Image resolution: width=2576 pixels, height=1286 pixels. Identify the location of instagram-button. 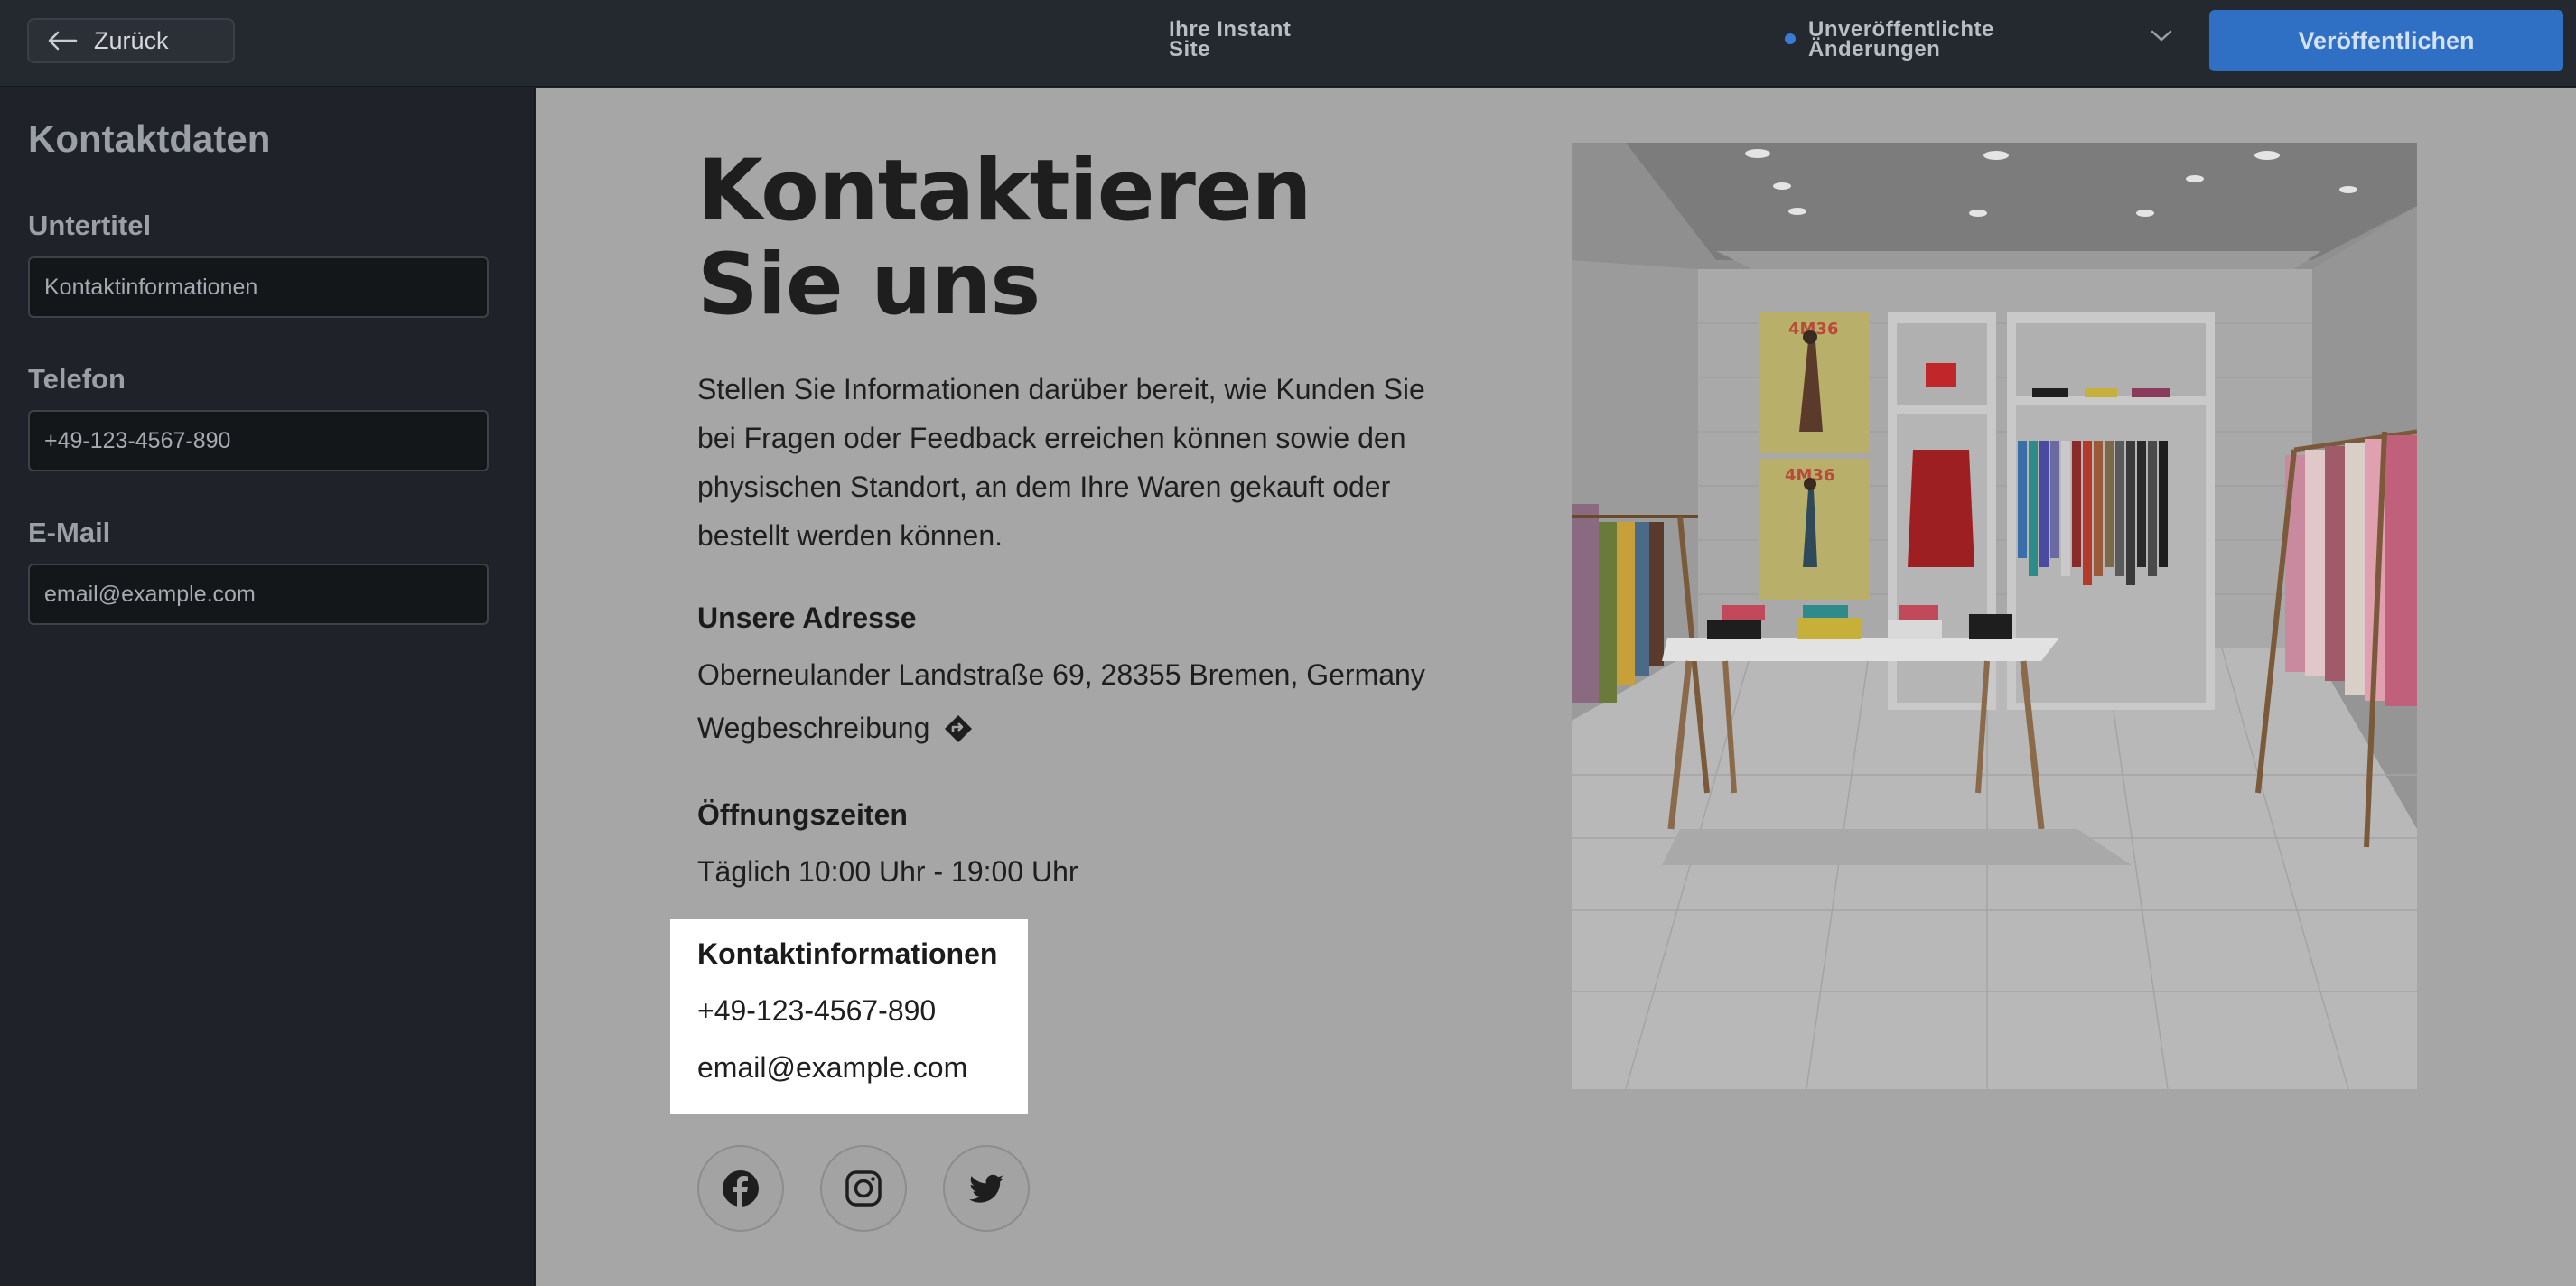
(863, 1188).